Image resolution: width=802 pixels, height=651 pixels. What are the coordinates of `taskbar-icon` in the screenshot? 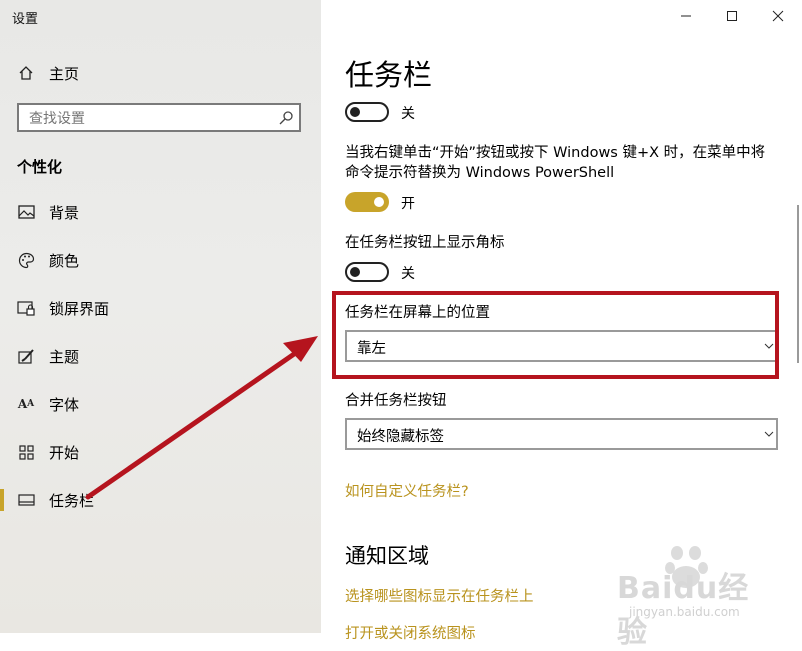 It's located at (26, 500).